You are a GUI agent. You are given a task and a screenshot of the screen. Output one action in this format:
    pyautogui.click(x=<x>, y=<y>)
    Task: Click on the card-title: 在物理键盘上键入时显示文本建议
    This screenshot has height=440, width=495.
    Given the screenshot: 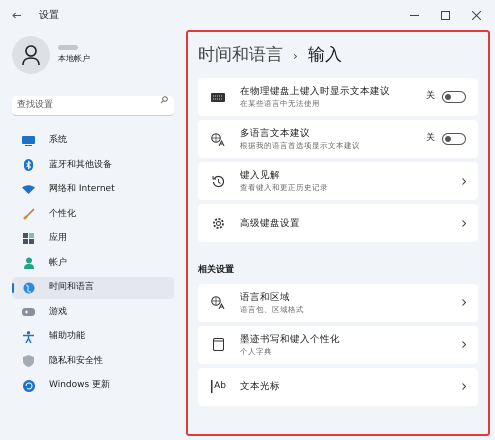 What is the action you would take?
    pyautogui.click(x=315, y=91)
    